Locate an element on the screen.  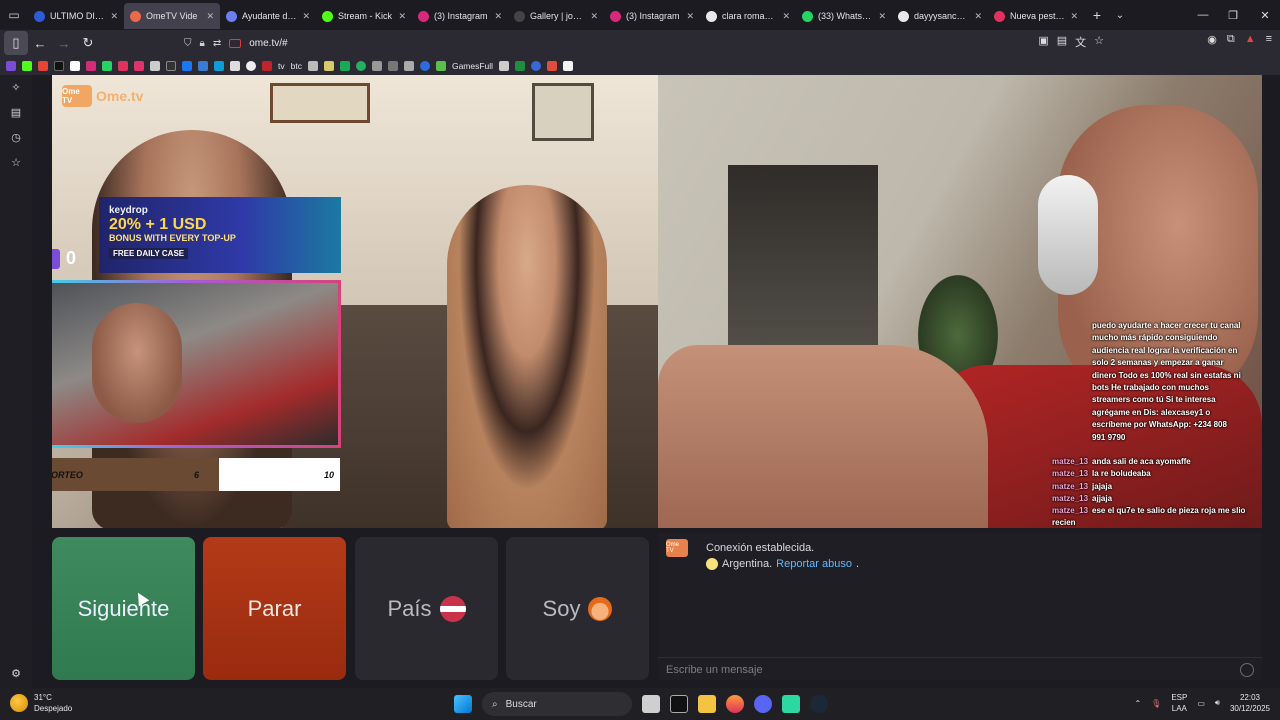
bookmark-star-icon: ☆ is located at coordinates (1099, 42).